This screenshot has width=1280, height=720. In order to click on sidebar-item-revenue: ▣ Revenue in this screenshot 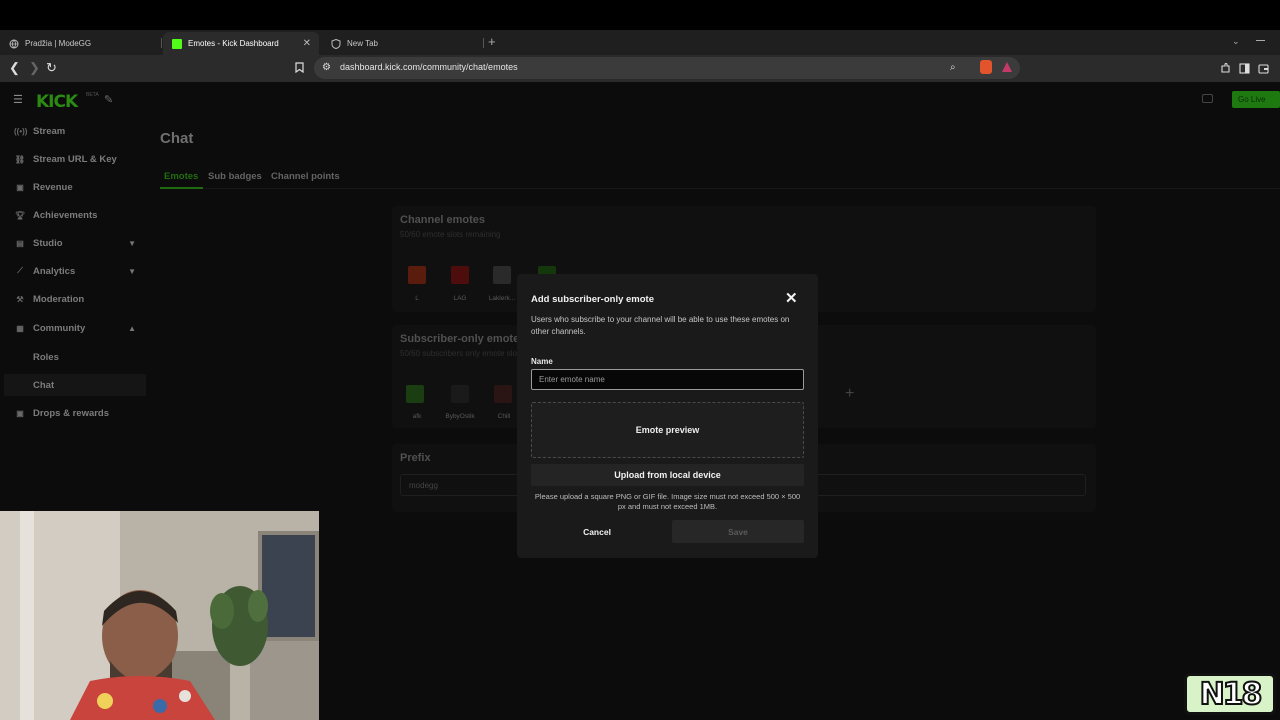, I will do `click(80, 187)`.